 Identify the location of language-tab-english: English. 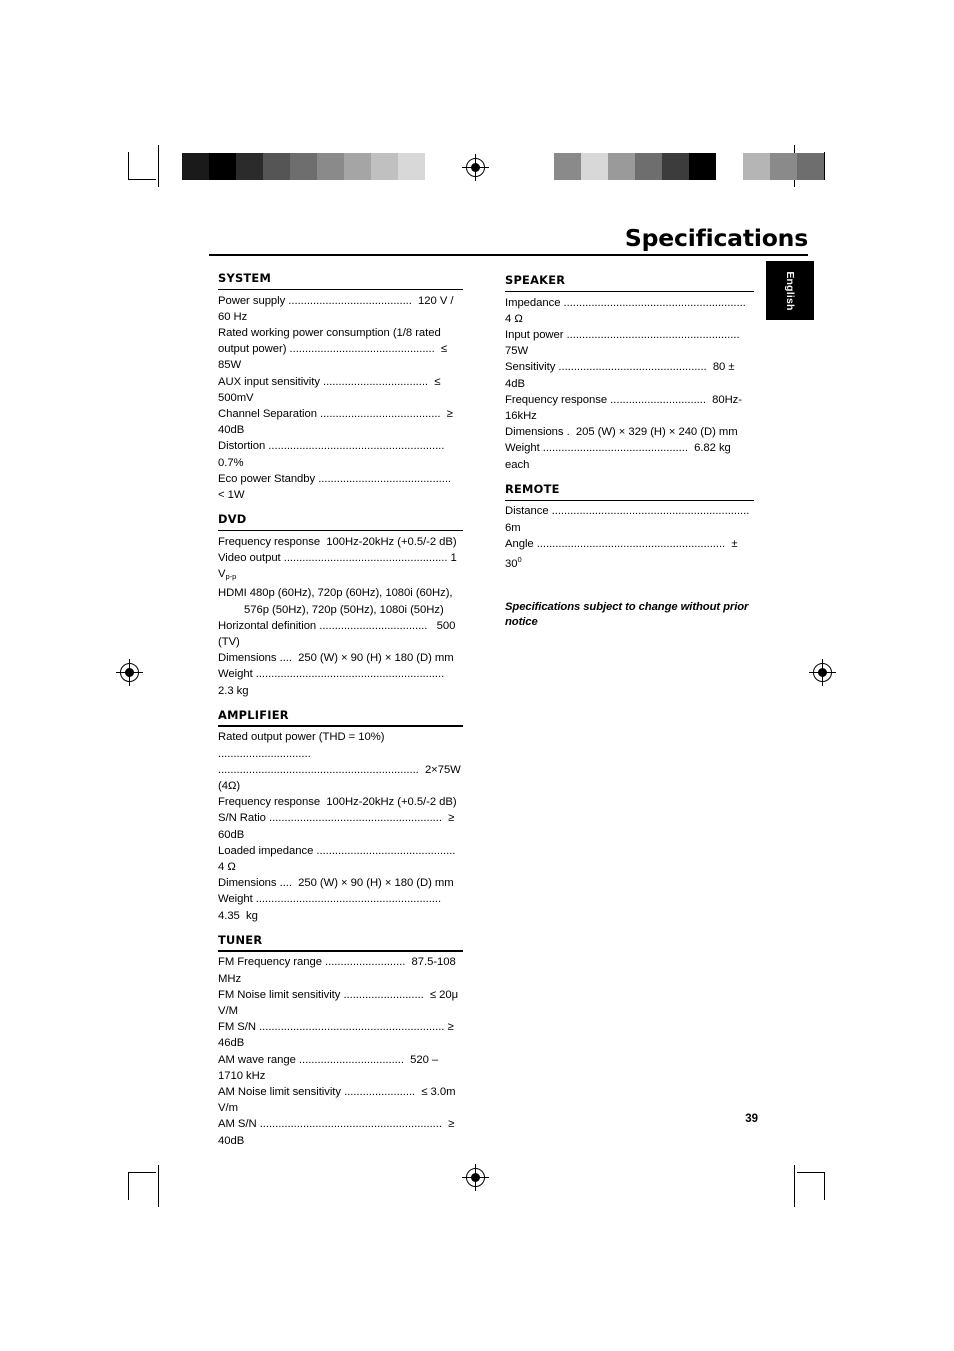
(790, 290).